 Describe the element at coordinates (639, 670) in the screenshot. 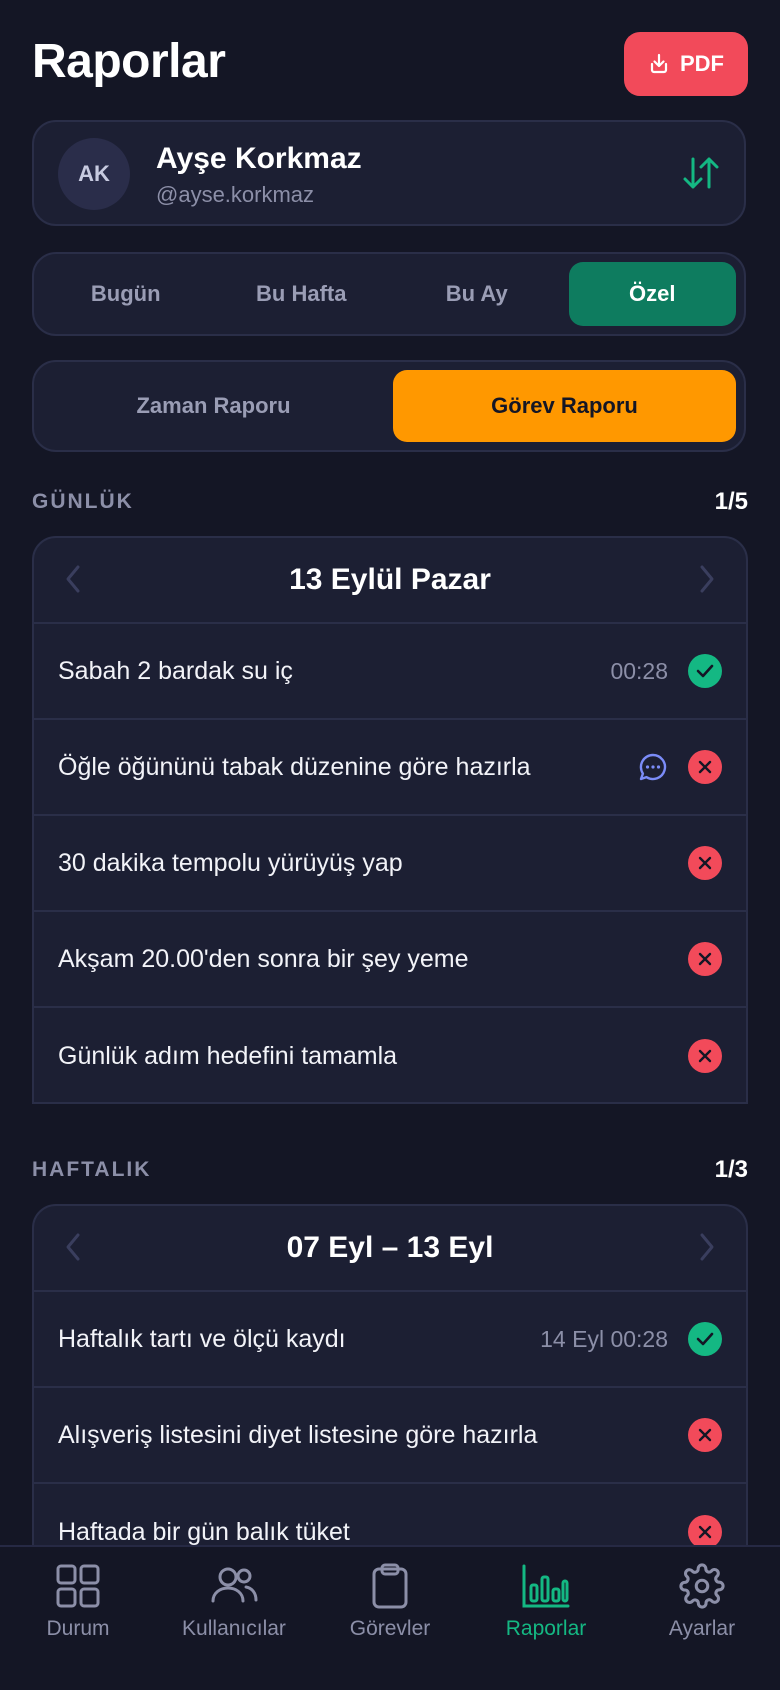

I see `task-time: 00:28` at that location.